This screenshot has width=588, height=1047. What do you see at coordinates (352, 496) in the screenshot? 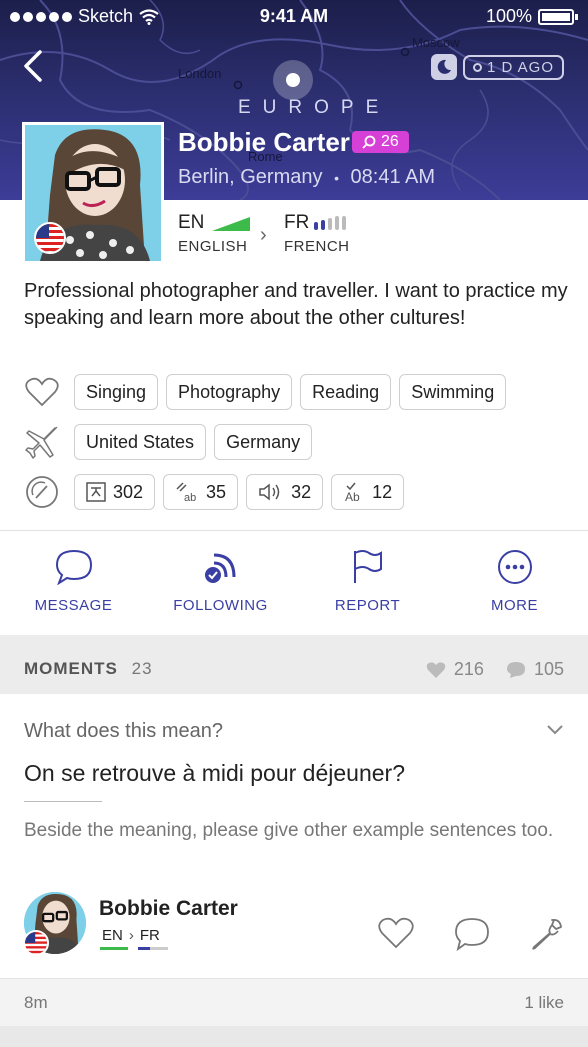
I see `svg-text: Ab` at bounding box center [352, 496].